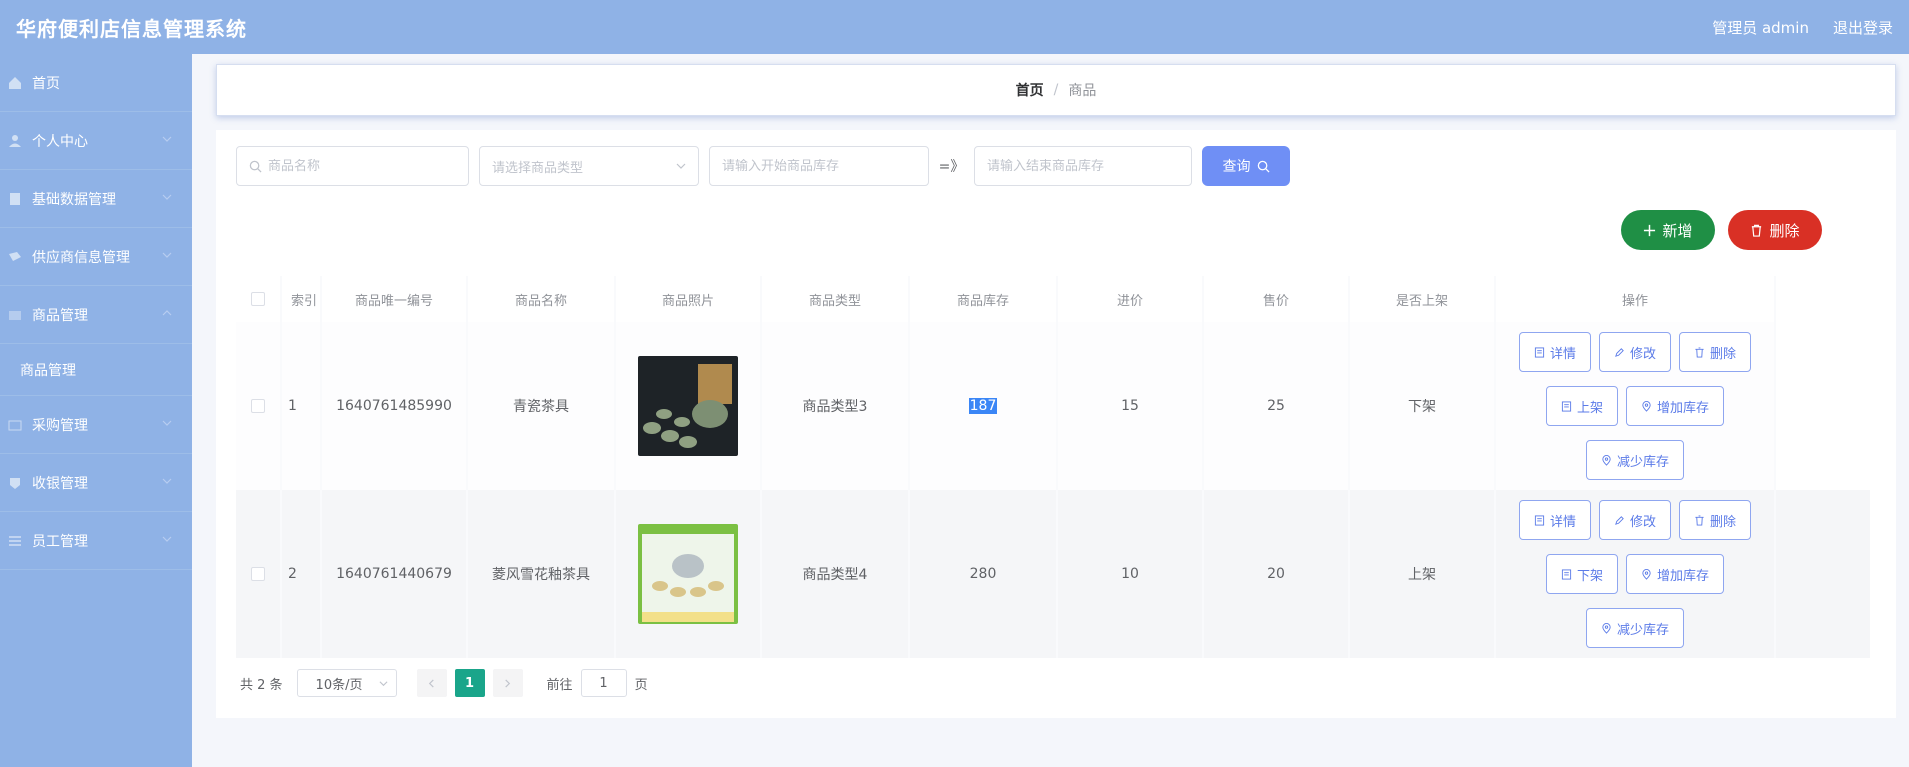 The height and width of the screenshot is (767, 1909). I want to click on type-select-placeholder: 请选择商品类型, so click(538, 168).